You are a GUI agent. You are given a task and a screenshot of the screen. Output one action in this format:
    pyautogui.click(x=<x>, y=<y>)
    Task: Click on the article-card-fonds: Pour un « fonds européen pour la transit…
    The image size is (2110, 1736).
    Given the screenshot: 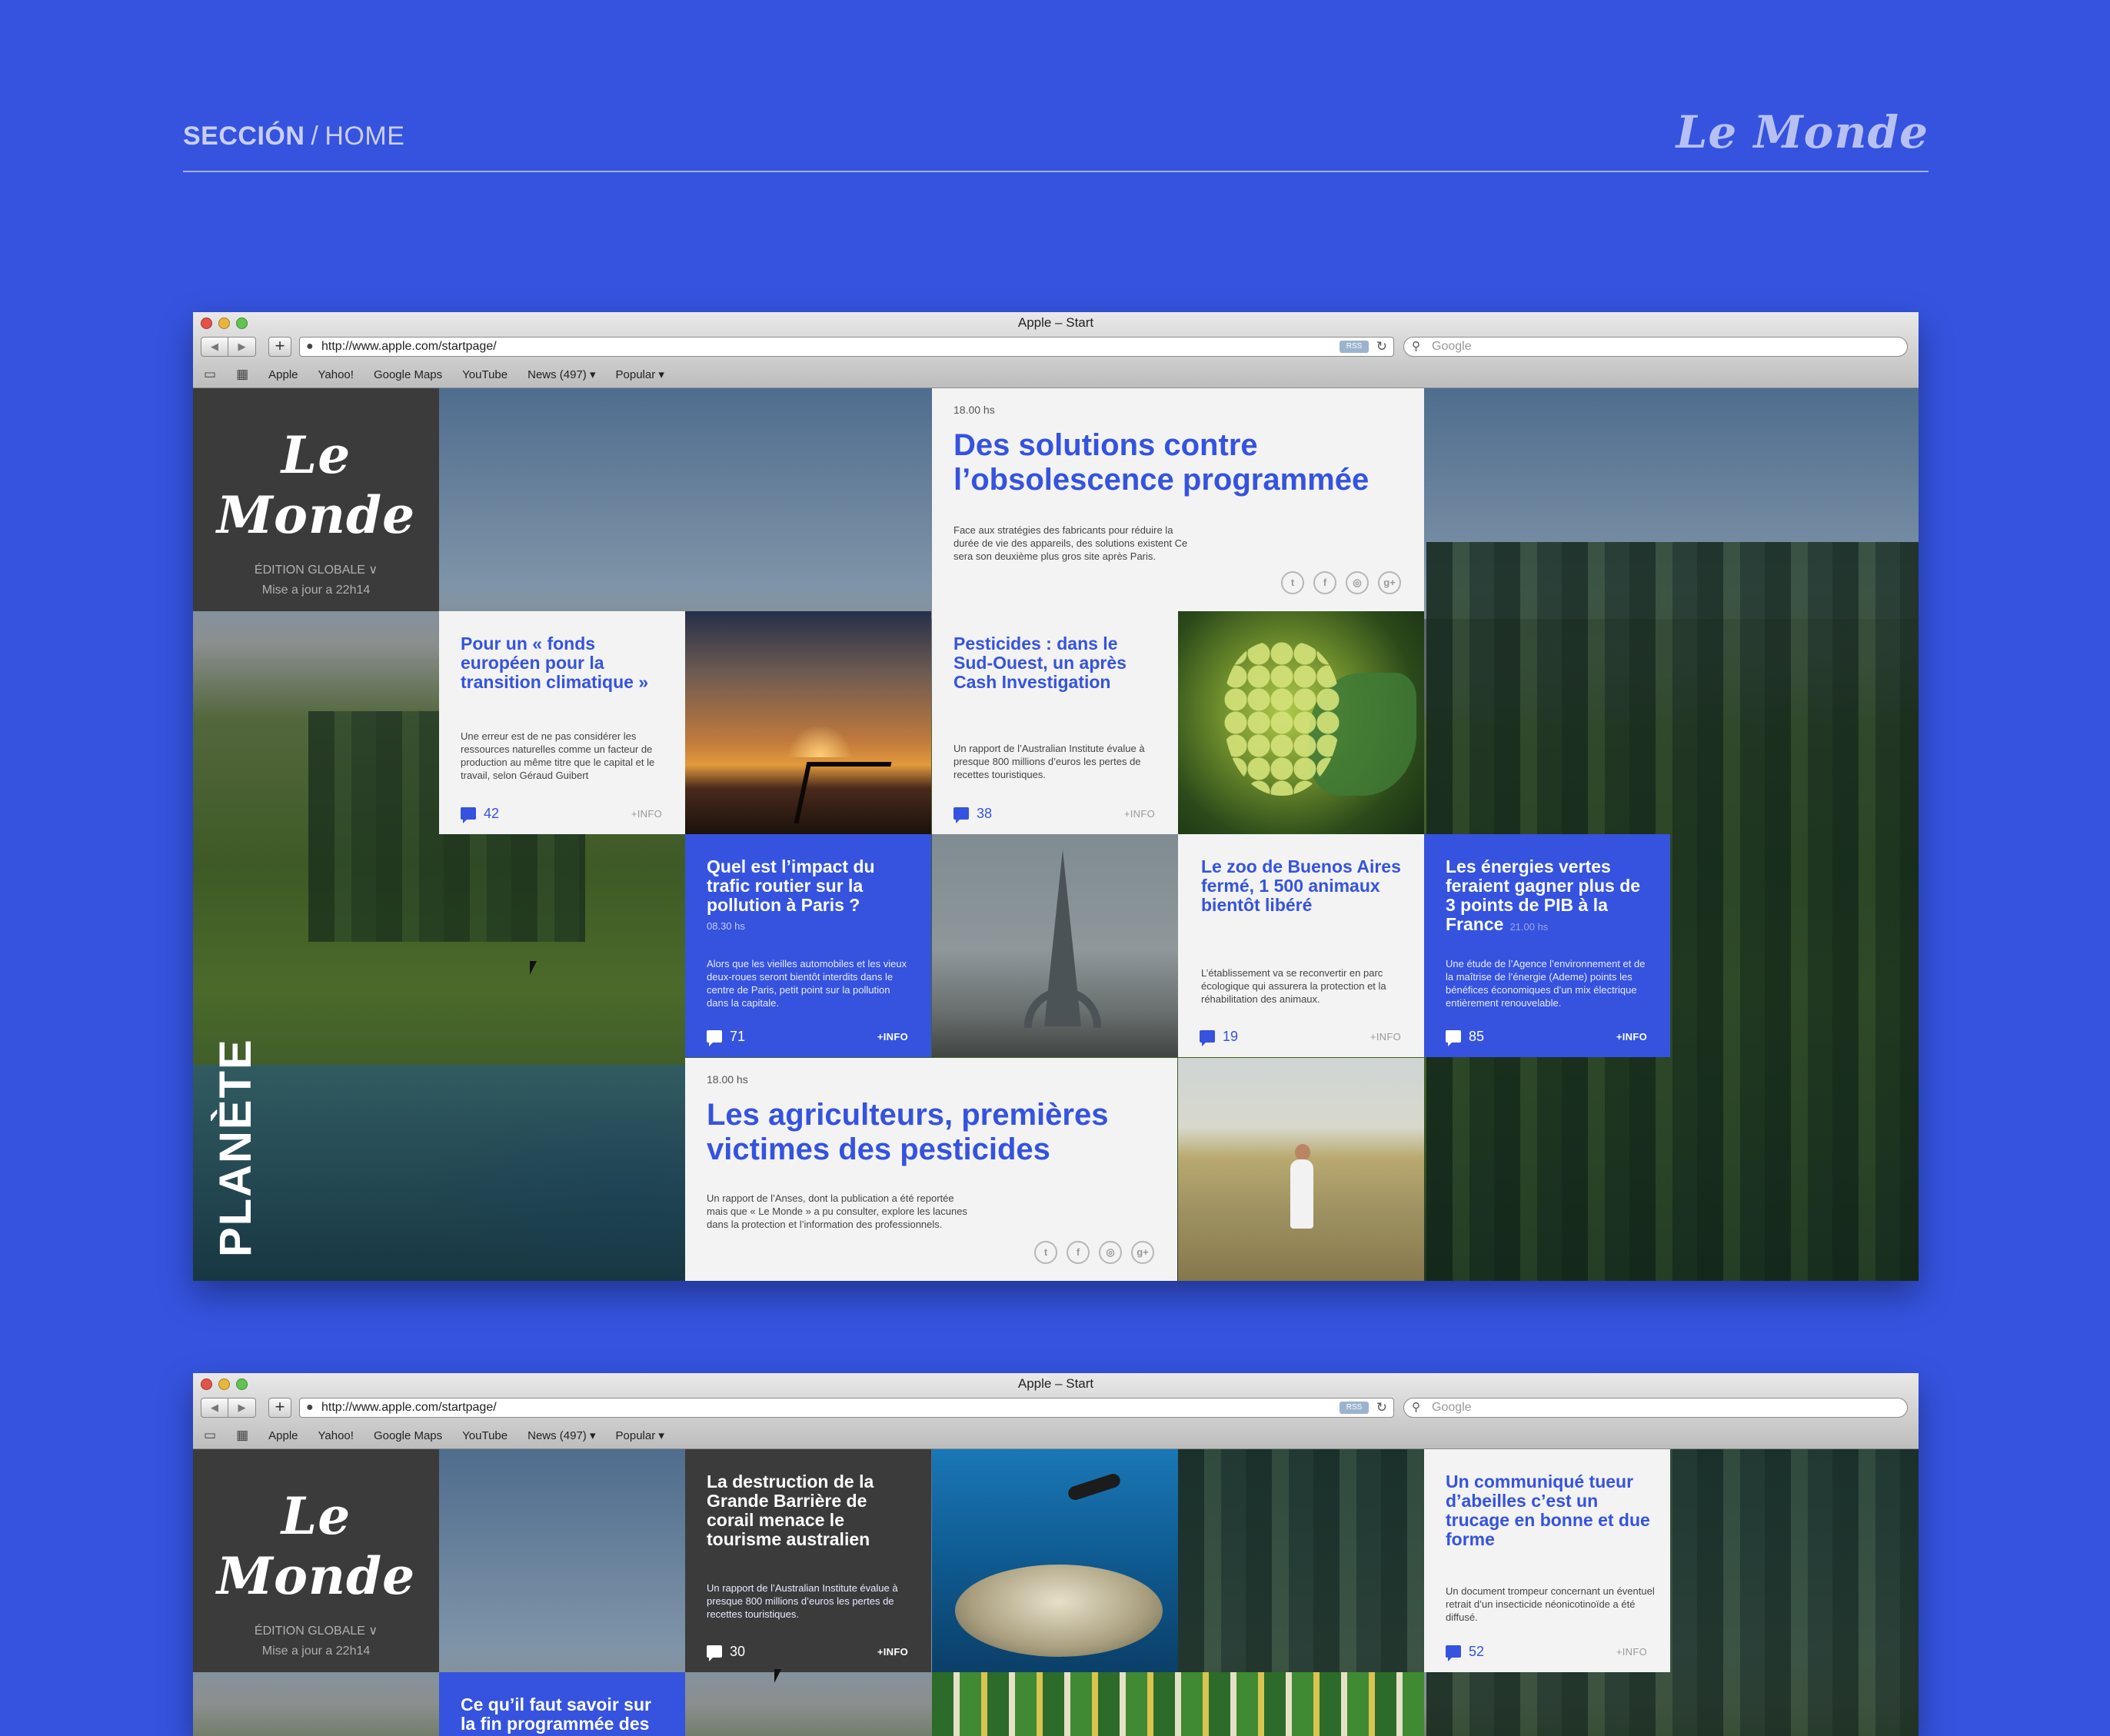 What is the action you would take?
    pyautogui.click(x=562, y=722)
    